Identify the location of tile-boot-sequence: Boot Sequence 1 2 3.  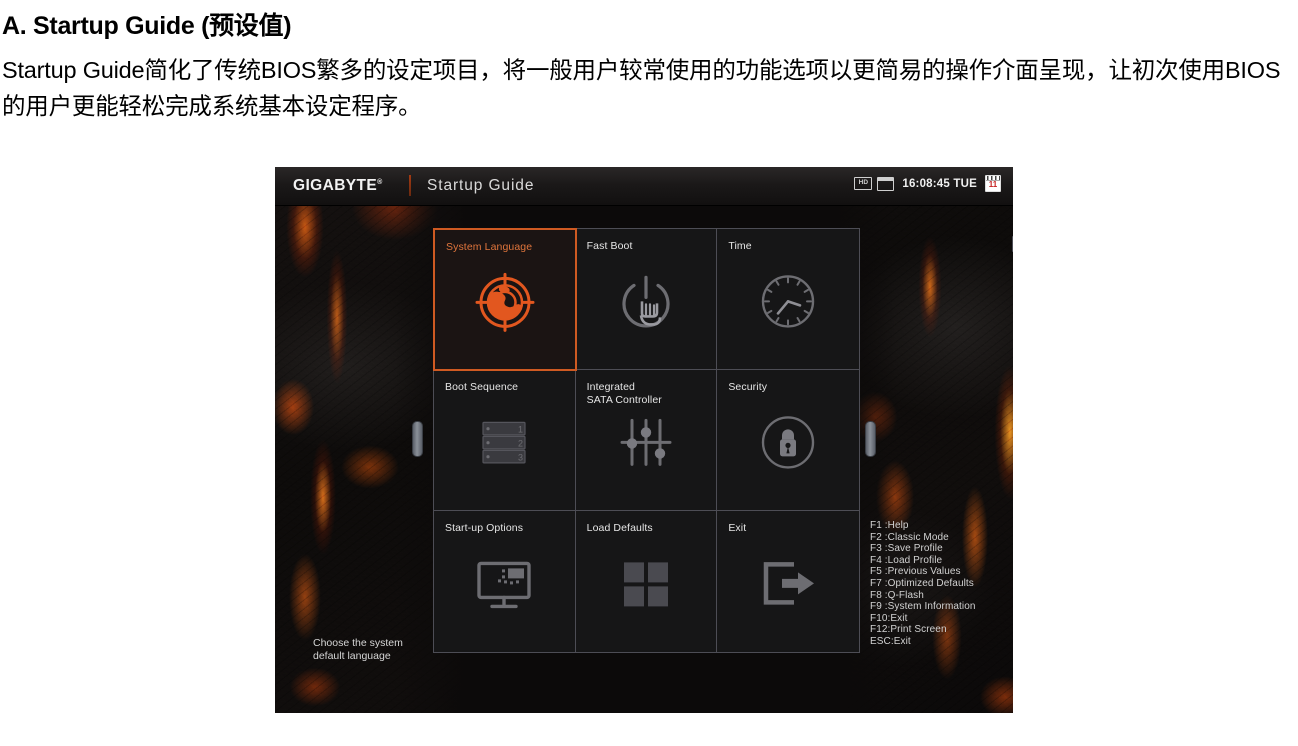
(505, 440).